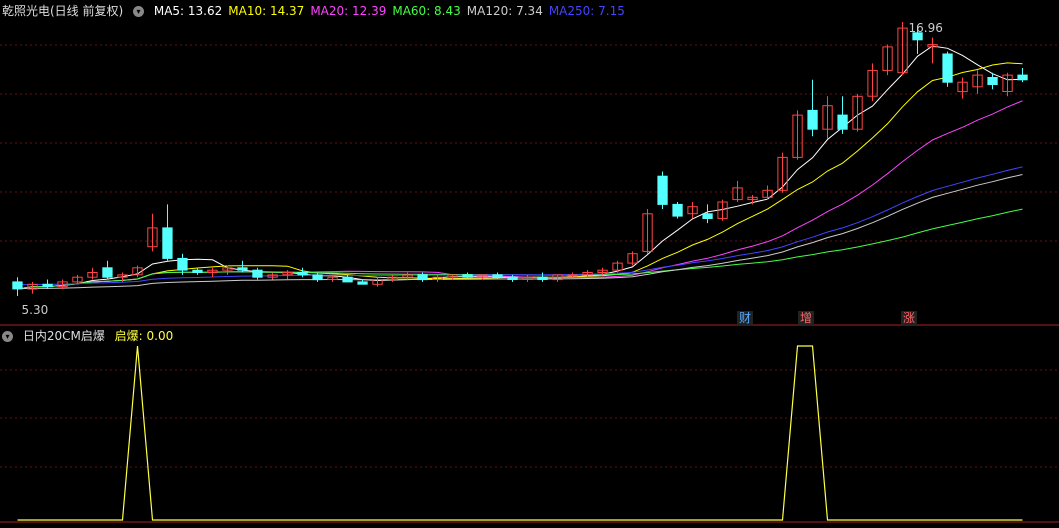 Image resolution: width=1059 pixels, height=528 pixels. Describe the element at coordinates (63, 336) in the screenshot. I see `indicator-title: 日内20CM启爆` at that location.